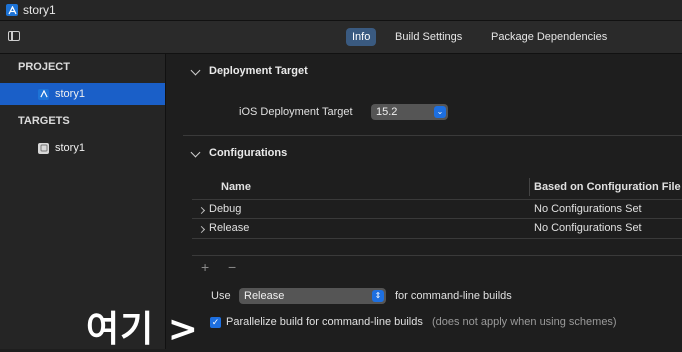 This screenshot has width=682, height=352. I want to click on table-header-divider, so click(437, 199).